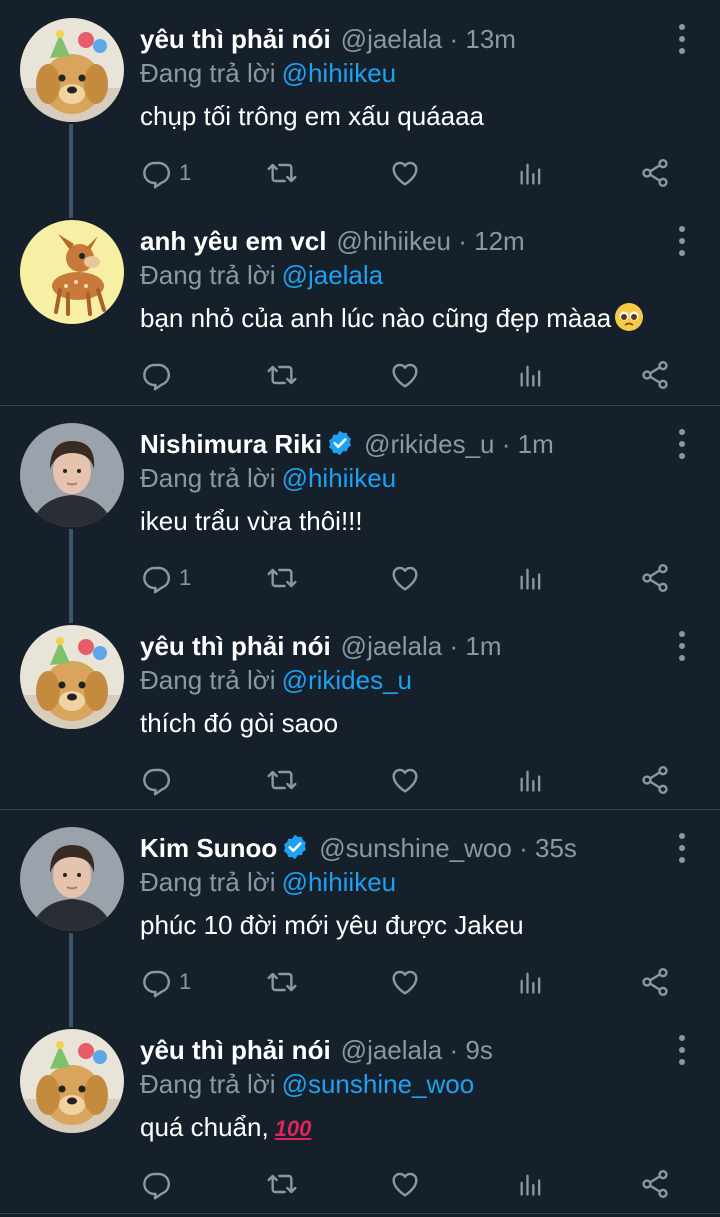 This screenshot has width=720, height=1217. I want to click on mention-link: @rikides_u, so click(347, 680).